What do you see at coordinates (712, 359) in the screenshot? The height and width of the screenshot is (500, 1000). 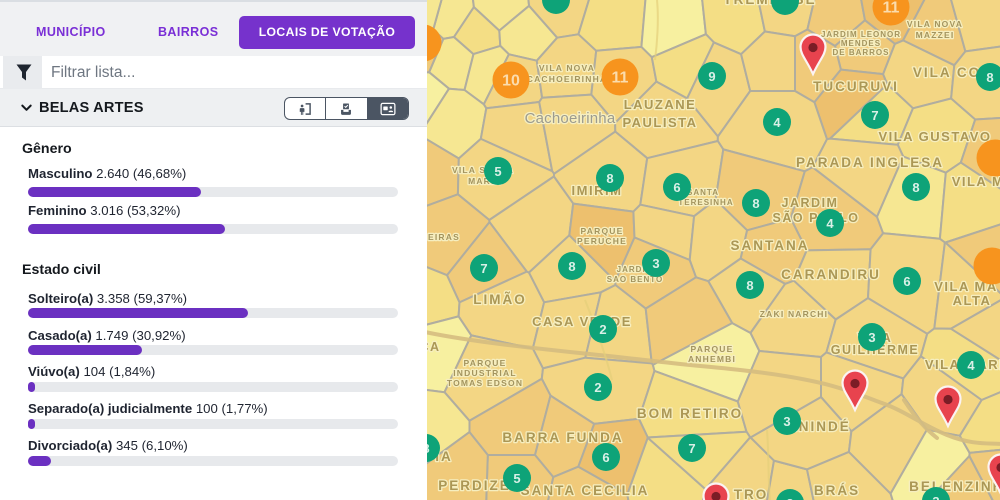 I see `svg-text: ANHEMBI` at bounding box center [712, 359].